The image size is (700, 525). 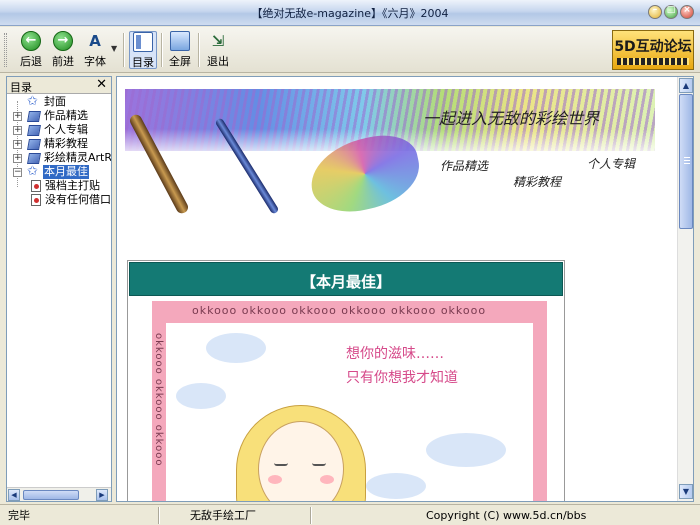 What do you see at coordinates (685, 289) in the screenshot?
I see `content-vertical-scrollbar: ▲ ▼` at bounding box center [685, 289].